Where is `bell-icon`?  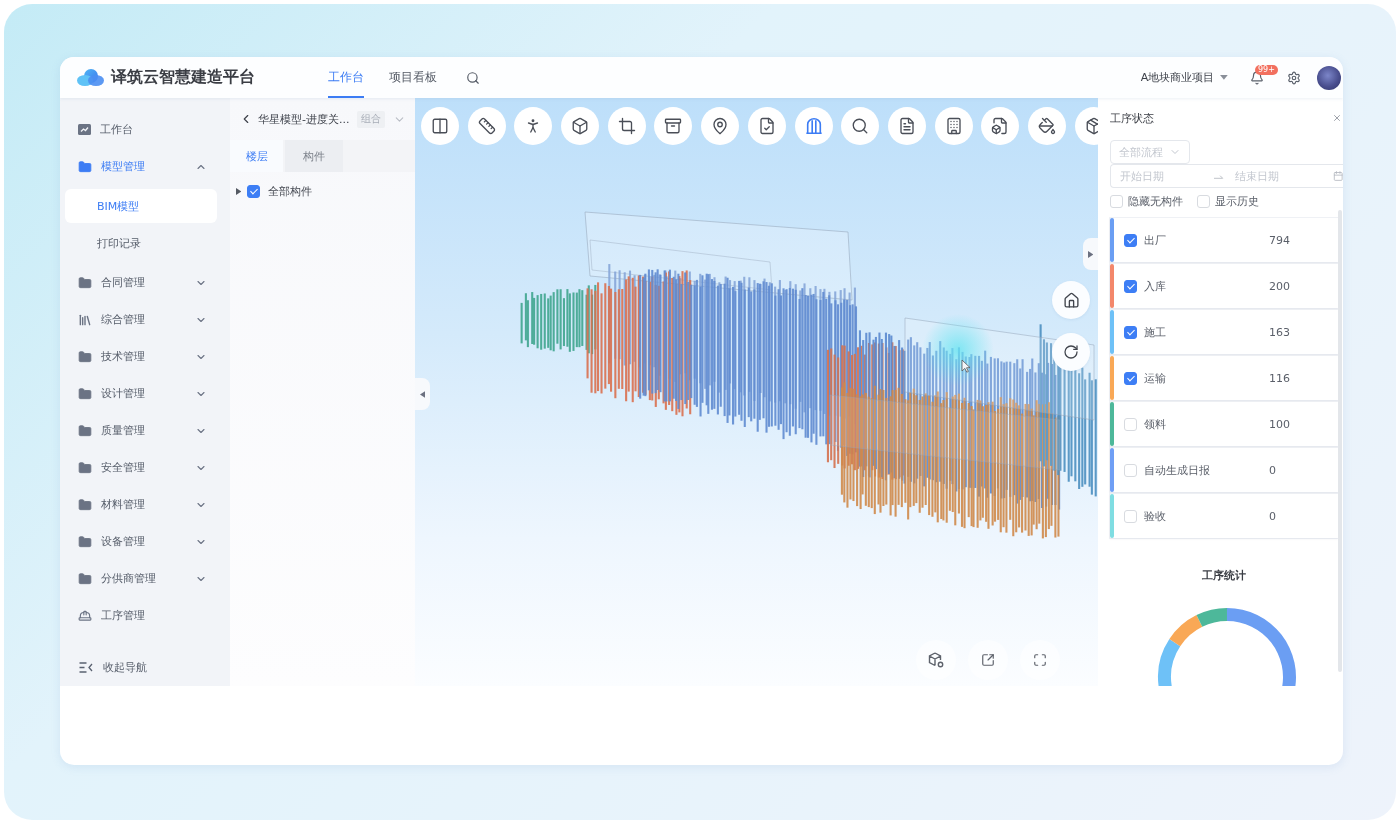
bell-icon is located at coordinates (1257, 77).